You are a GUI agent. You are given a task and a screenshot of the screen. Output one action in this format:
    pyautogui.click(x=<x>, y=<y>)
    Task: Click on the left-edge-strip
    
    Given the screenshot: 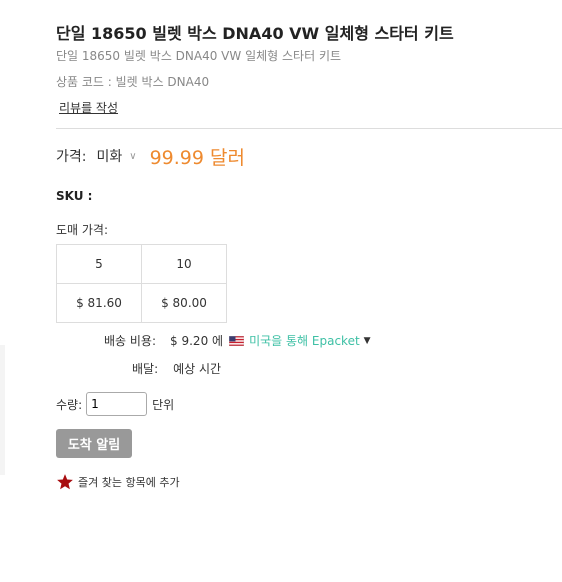 What is the action you would take?
    pyautogui.click(x=2, y=410)
    